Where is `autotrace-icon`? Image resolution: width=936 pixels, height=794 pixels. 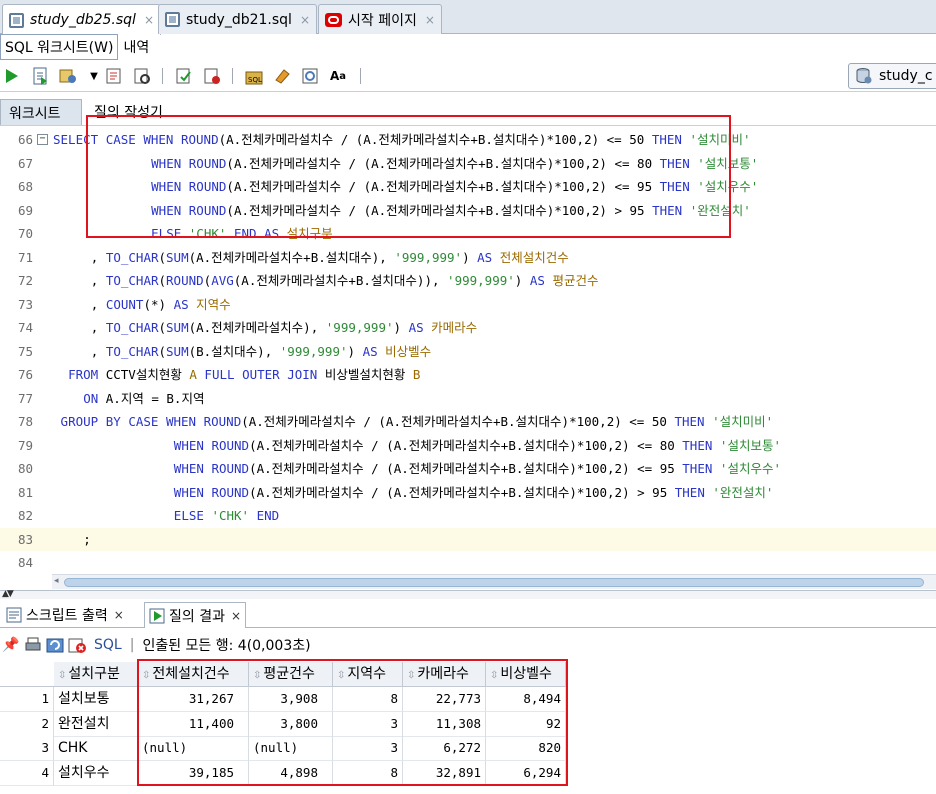 autotrace-icon is located at coordinates (68, 76).